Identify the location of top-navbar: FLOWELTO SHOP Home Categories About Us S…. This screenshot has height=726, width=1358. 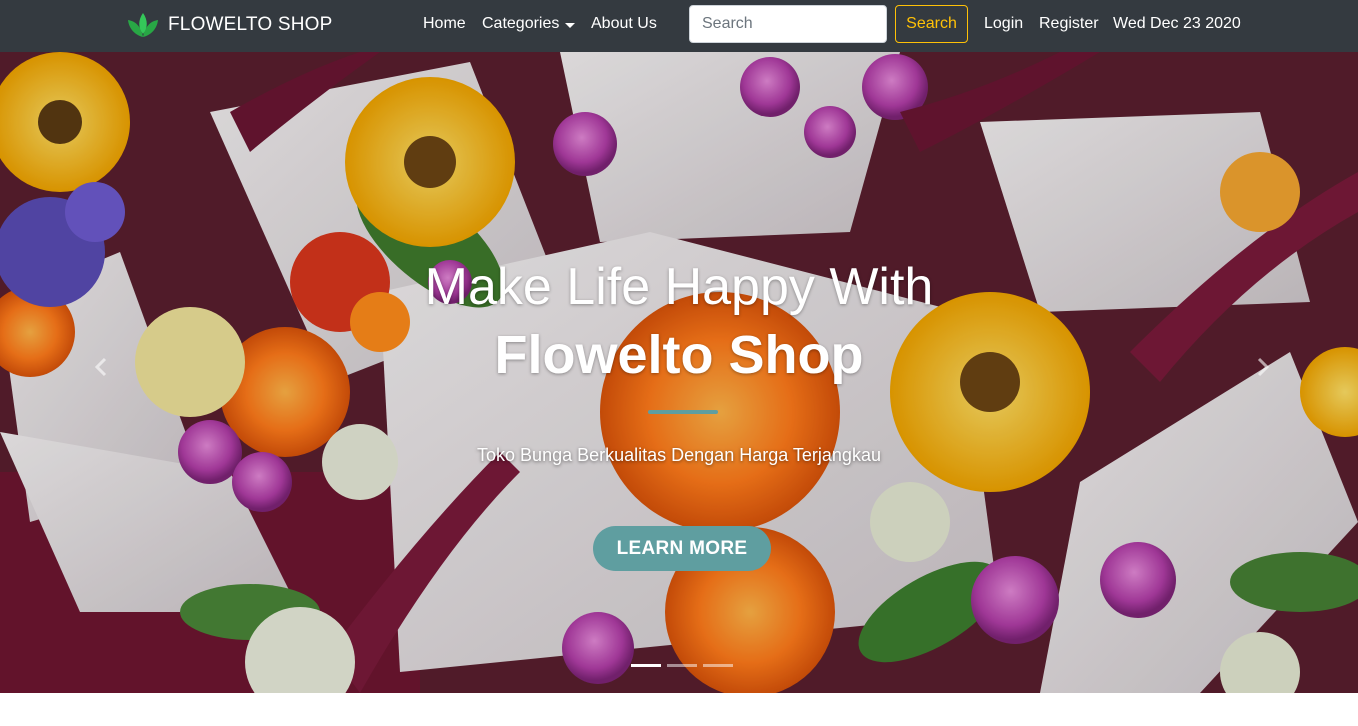
(679, 26).